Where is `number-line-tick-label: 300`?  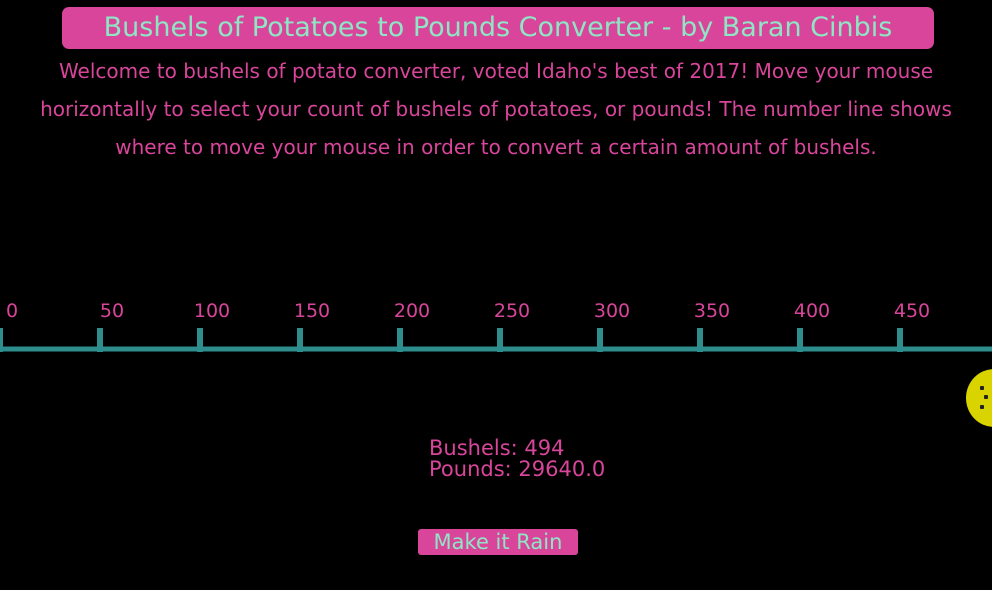
number-line-tick-label: 300 is located at coordinates (612, 311).